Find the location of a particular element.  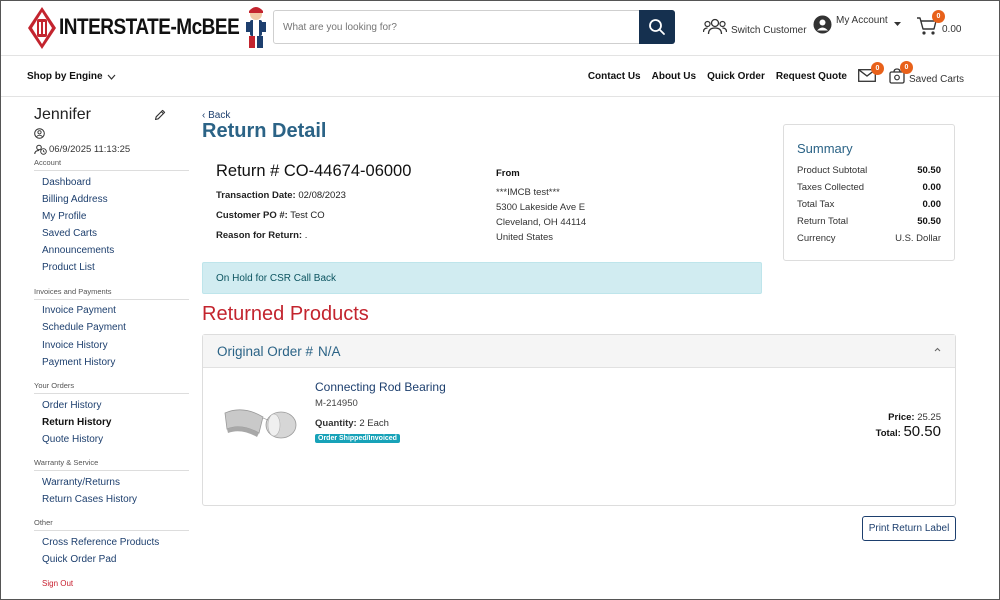

search-icon is located at coordinates (657, 27).